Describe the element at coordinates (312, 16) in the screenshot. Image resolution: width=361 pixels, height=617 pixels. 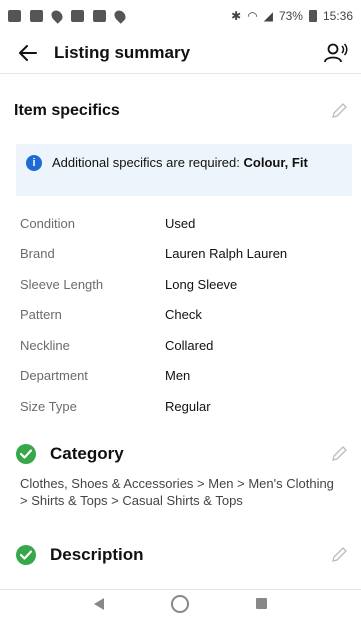
I see `battery-icon` at that location.